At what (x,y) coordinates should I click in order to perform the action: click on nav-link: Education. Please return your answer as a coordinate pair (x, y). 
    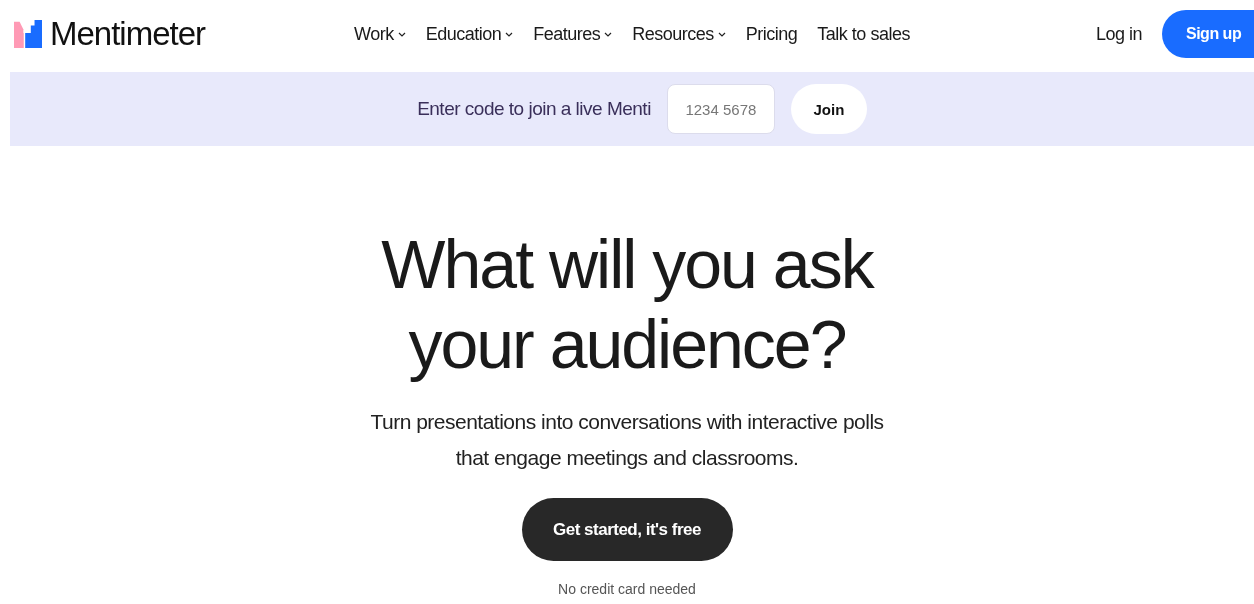
    Looking at the image, I should click on (469, 34).